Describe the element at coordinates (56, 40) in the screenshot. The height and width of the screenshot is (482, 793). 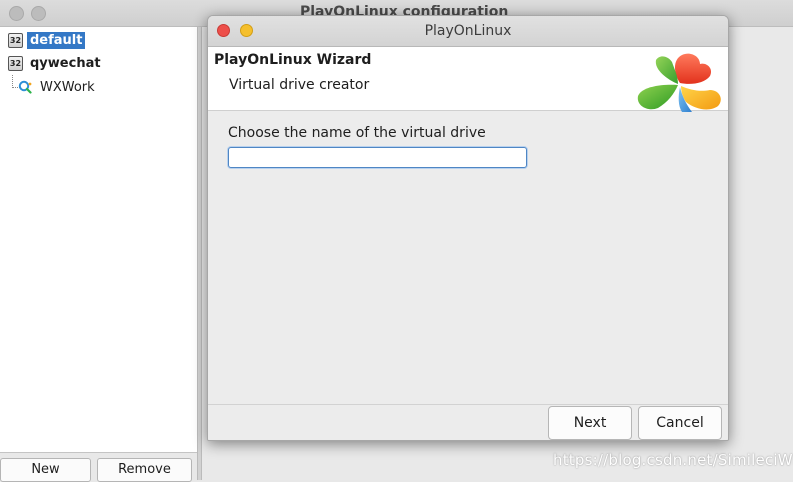
I see `tree-item-label: default` at that location.